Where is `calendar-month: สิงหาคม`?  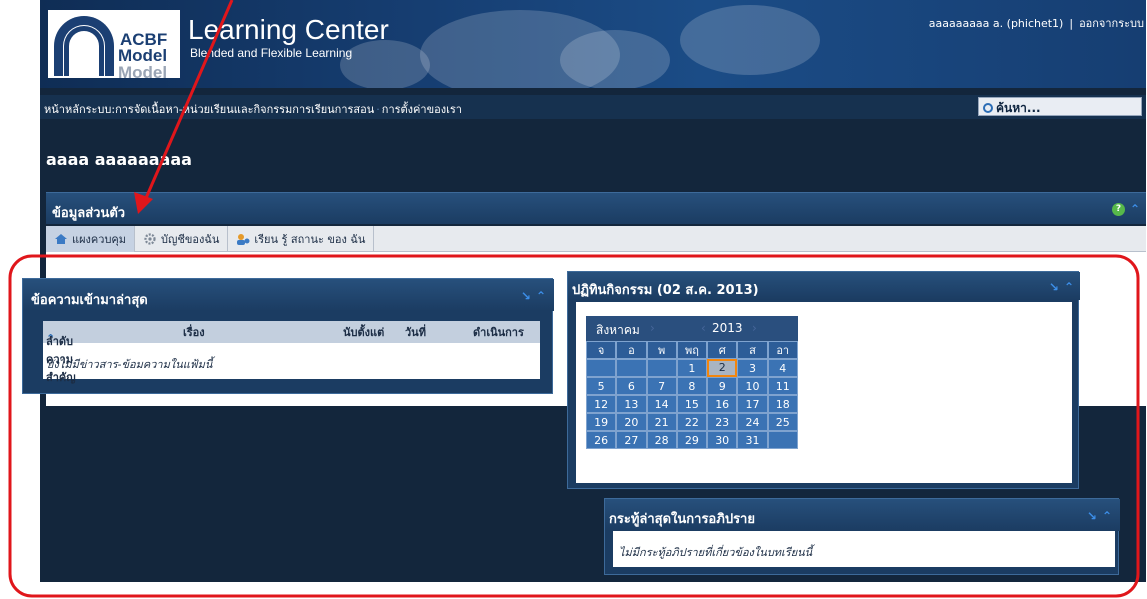 calendar-month: สิงหาคม is located at coordinates (618, 330).